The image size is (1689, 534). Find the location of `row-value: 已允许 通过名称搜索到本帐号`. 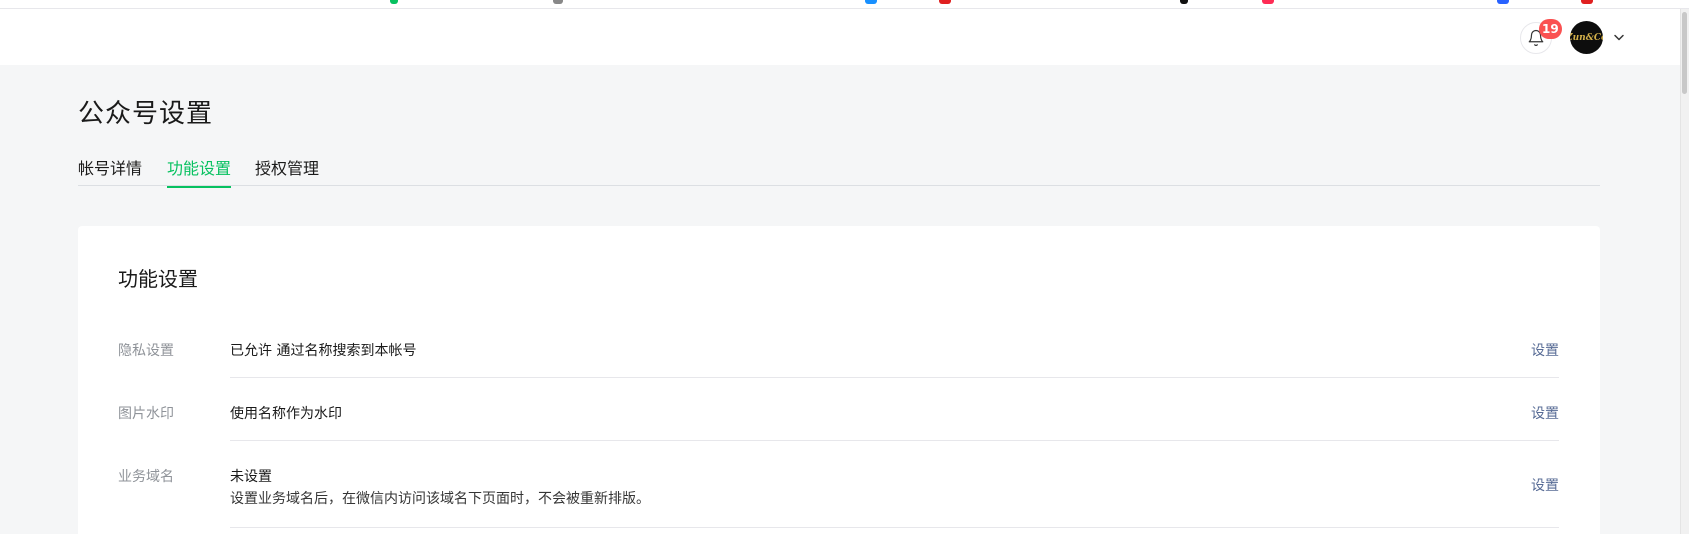

row-value: 已允许 通过名称搜索到本帐号 is located at coordinates (323, 351).